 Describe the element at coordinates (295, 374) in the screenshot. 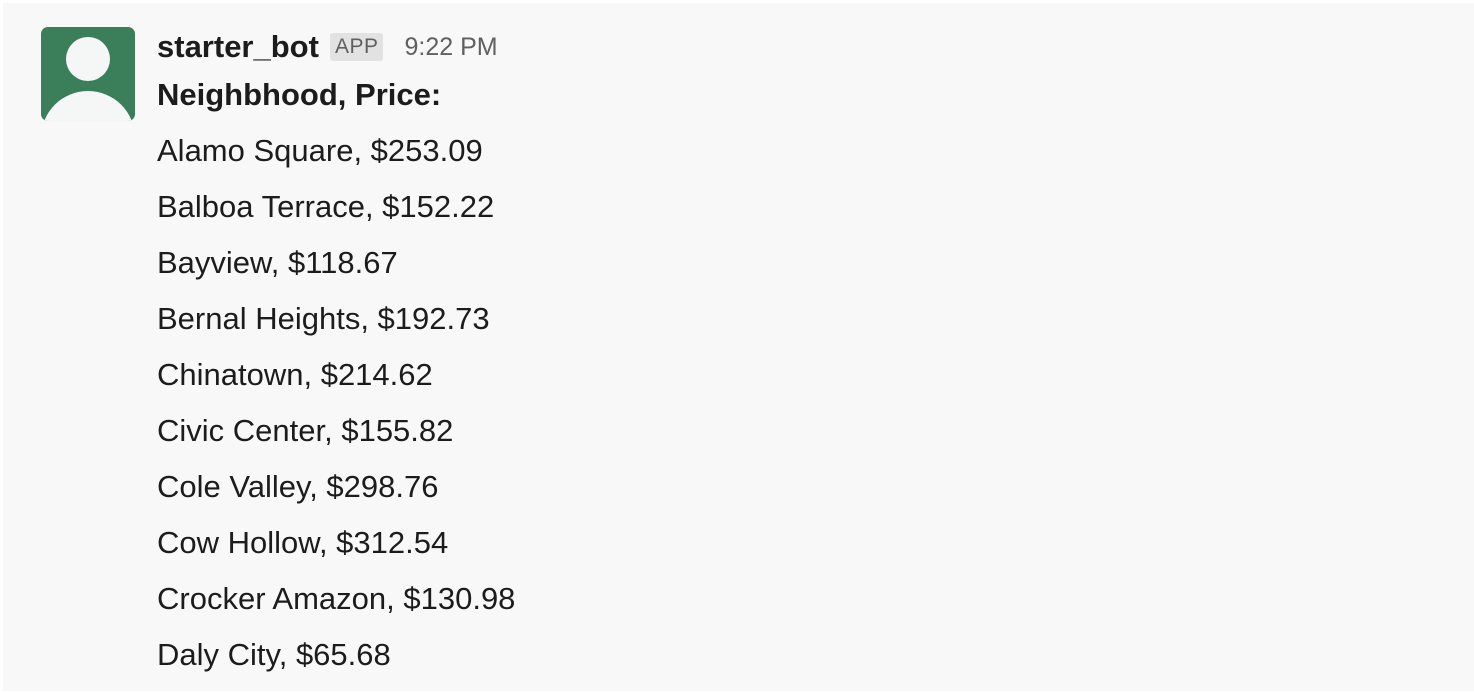

I see `list-item: Chinatown, $214.62` at that location.